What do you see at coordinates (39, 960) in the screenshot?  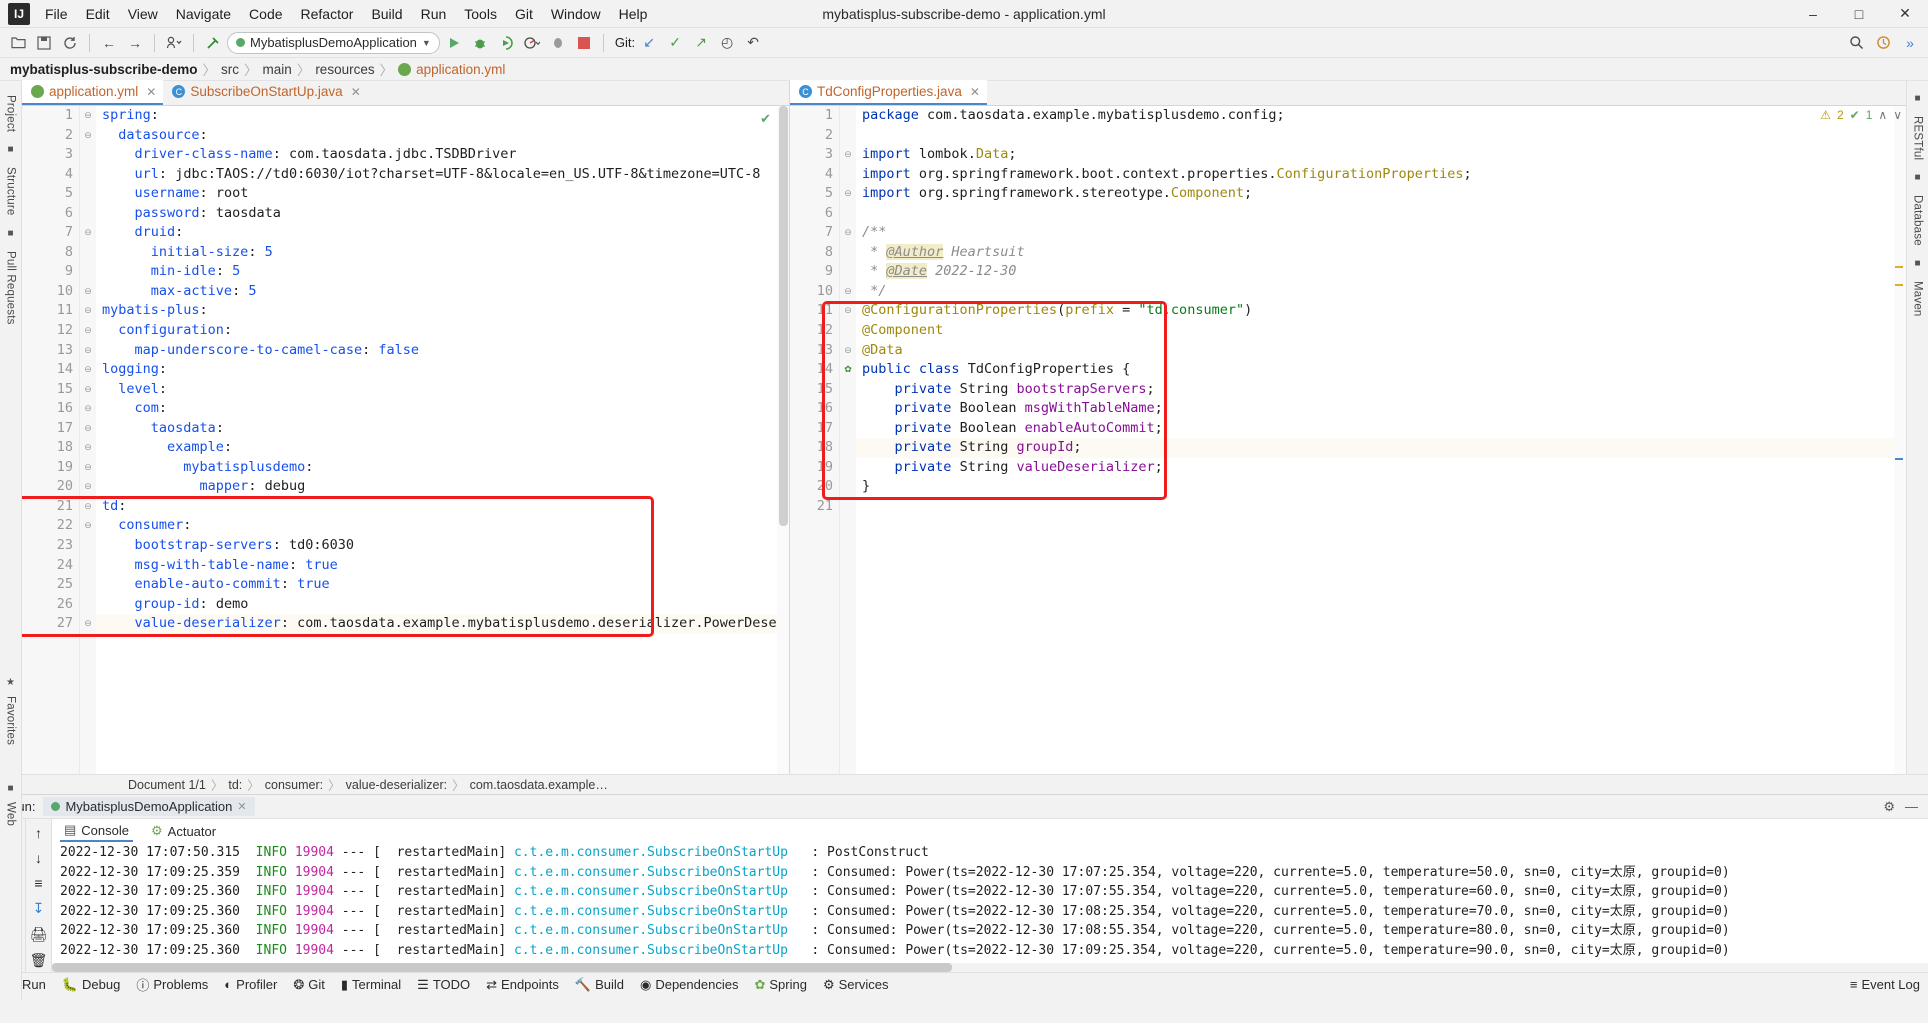 I see `trash-icon: 🗑` at bounding box center [39, 960].